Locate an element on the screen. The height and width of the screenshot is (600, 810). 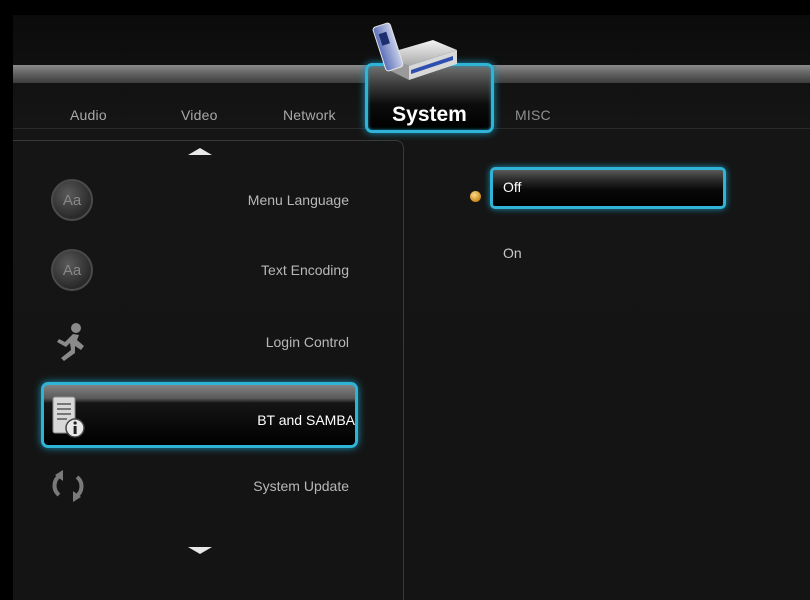
option-on: On is located at coordinates (608, 254).